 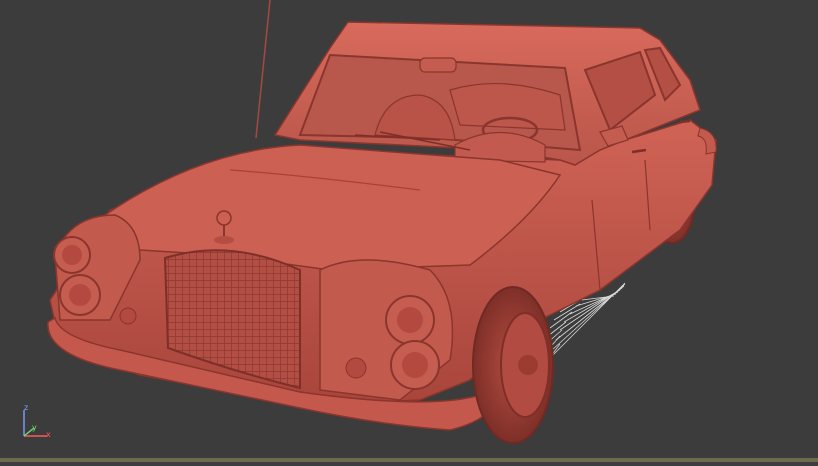 What do you see at coordinates (438, 65) in the screenshot?
I see `rearview-mirror` at bounding box center [438, 65].